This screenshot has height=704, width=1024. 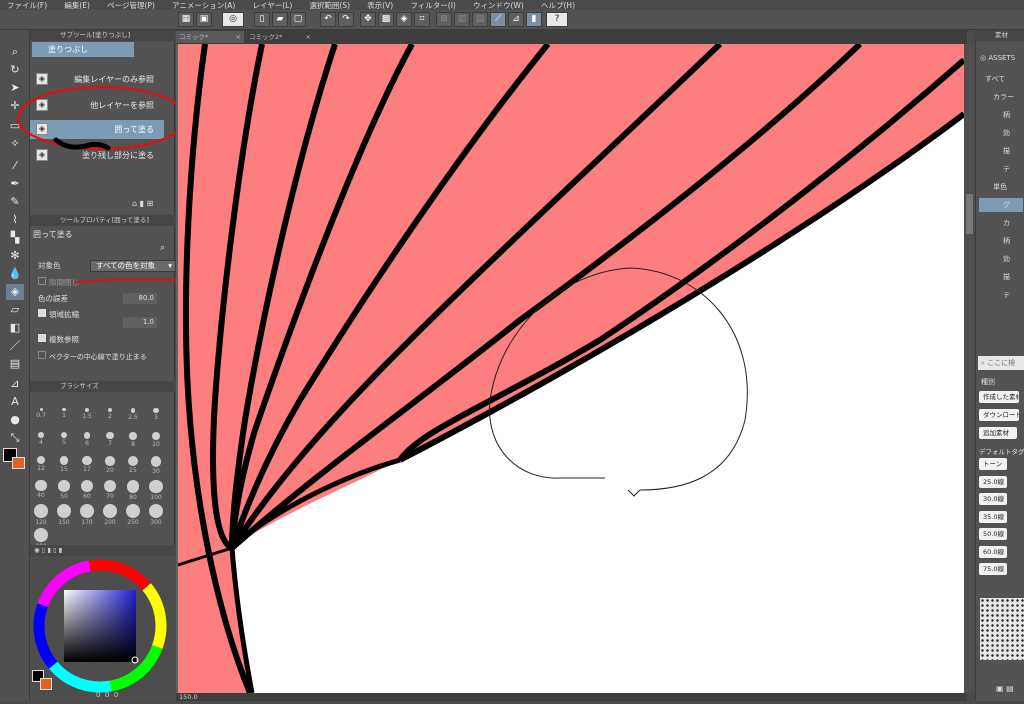 I want to click on frame-tool-icon: ▤, so click(x=15, y=364).